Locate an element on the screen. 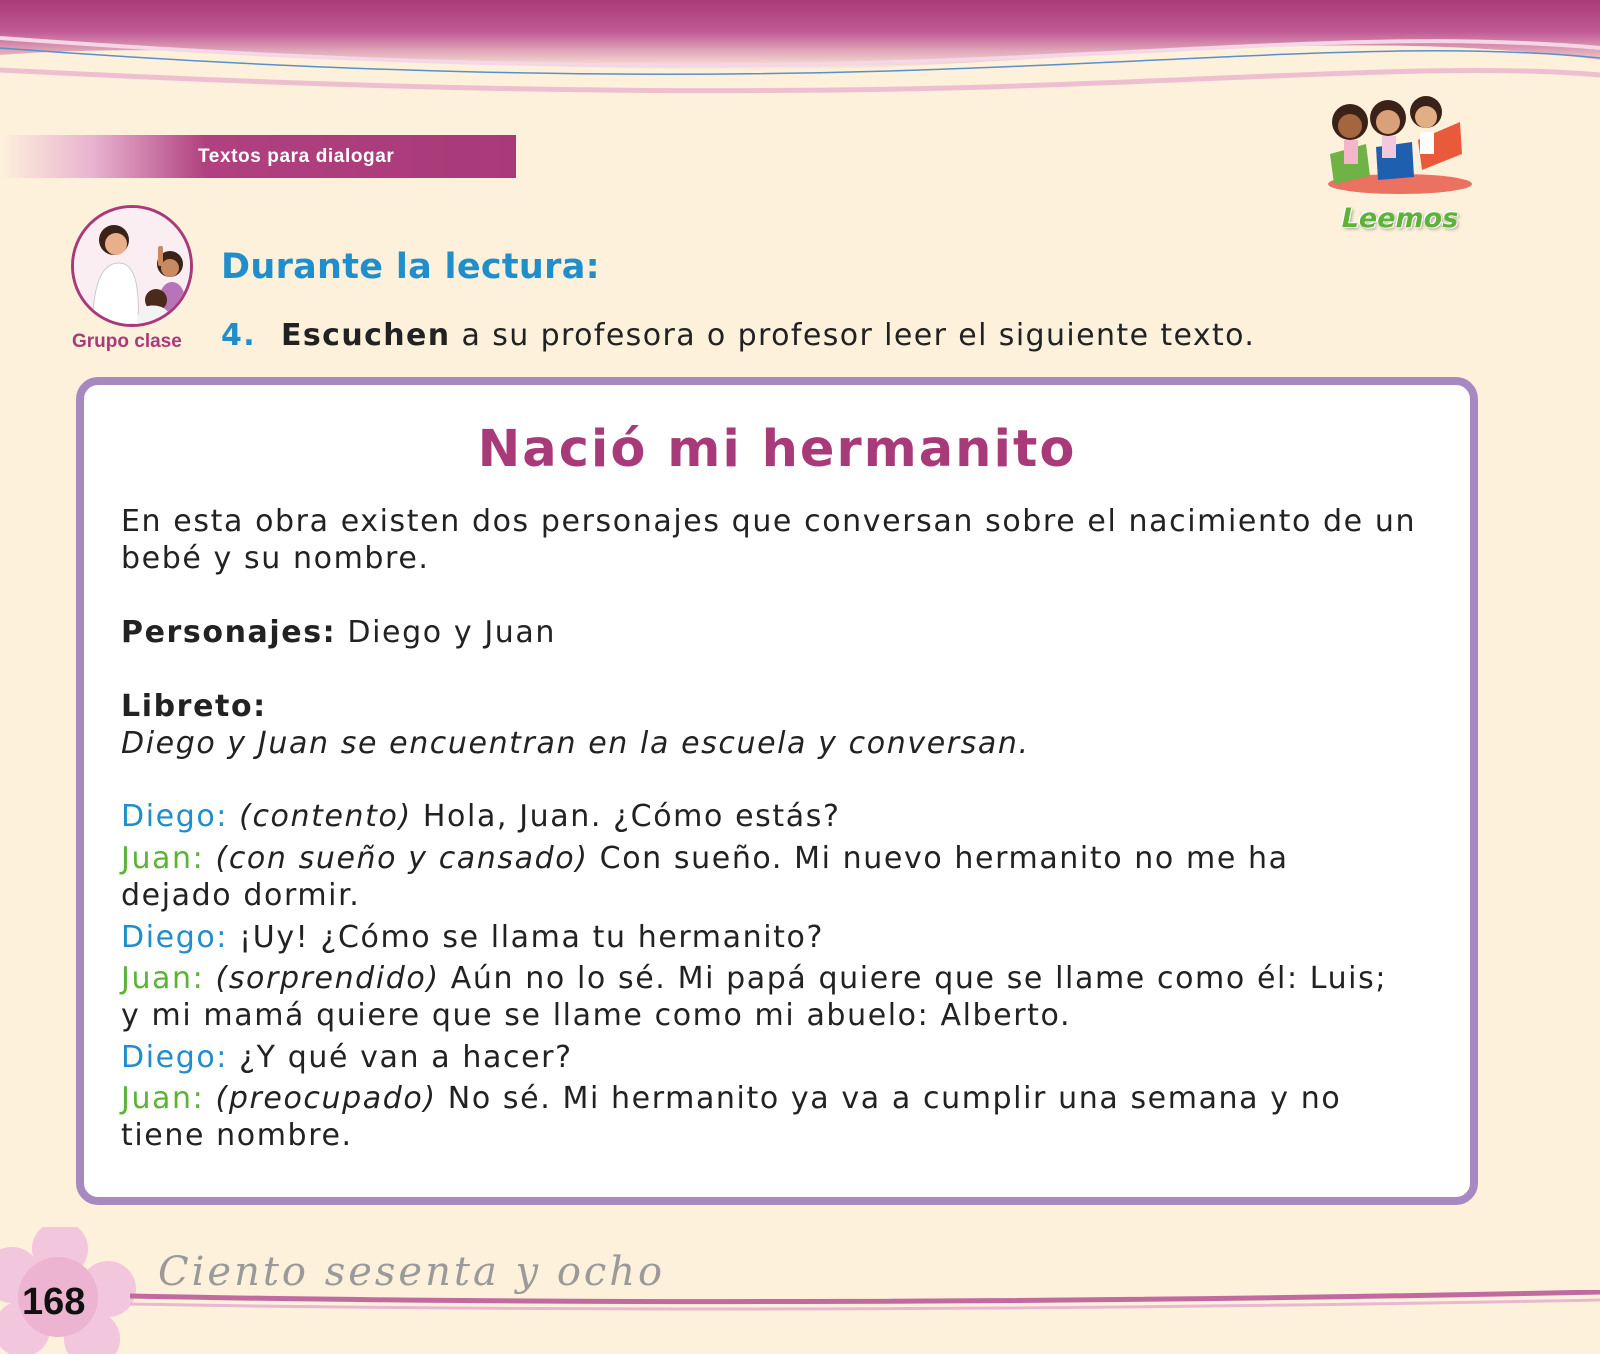 The image size is (1600, 1354). dialogue-text: Hola, Juan. ¿Cómo estás? is located at coordinates (626, 816).